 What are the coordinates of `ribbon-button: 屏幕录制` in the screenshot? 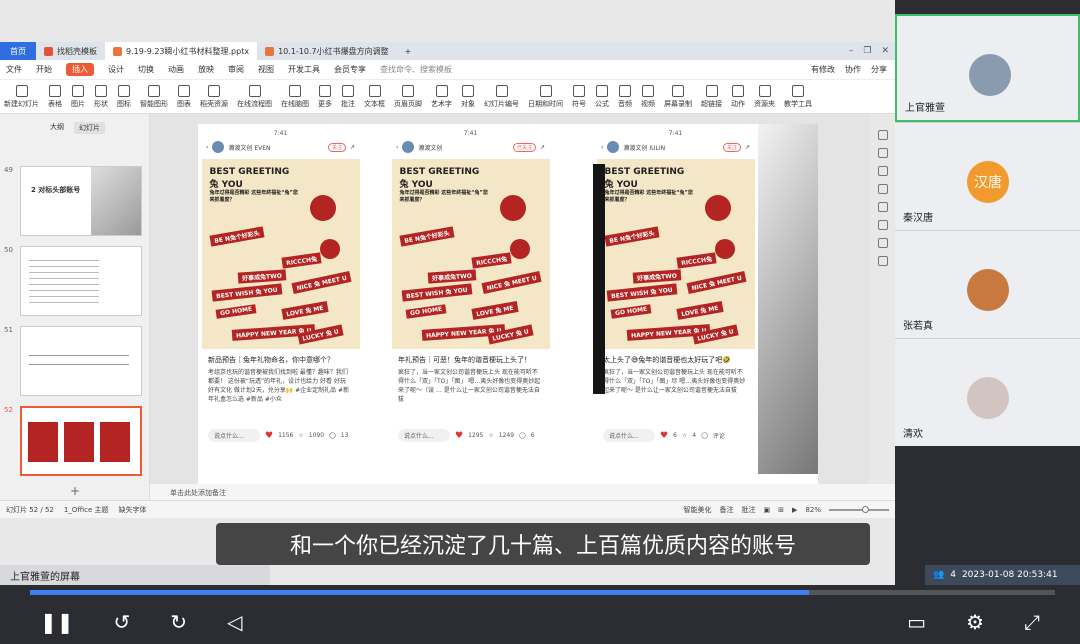 It's located at (678, 97).